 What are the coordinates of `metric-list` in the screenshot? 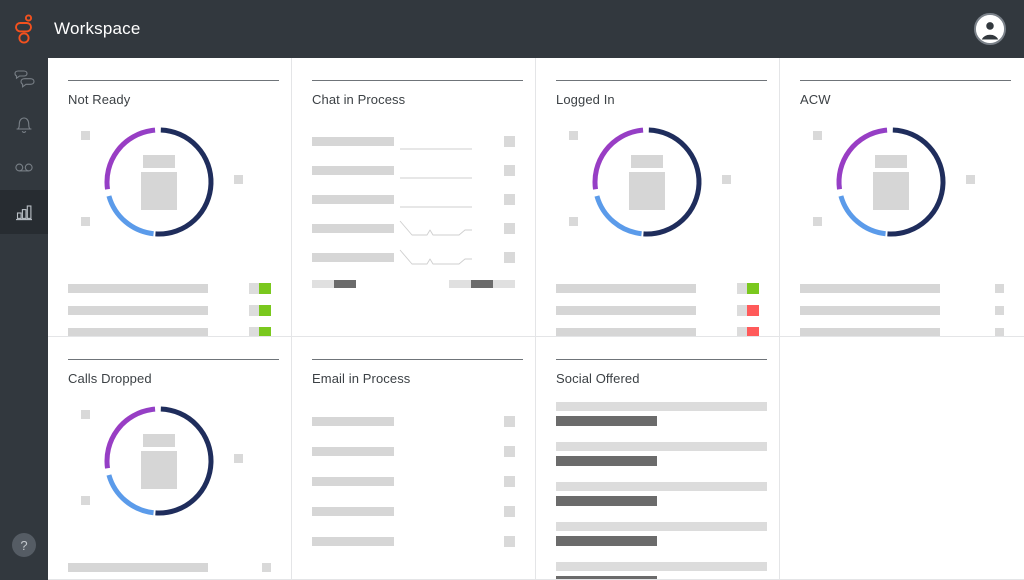 It's located at (902, 306).